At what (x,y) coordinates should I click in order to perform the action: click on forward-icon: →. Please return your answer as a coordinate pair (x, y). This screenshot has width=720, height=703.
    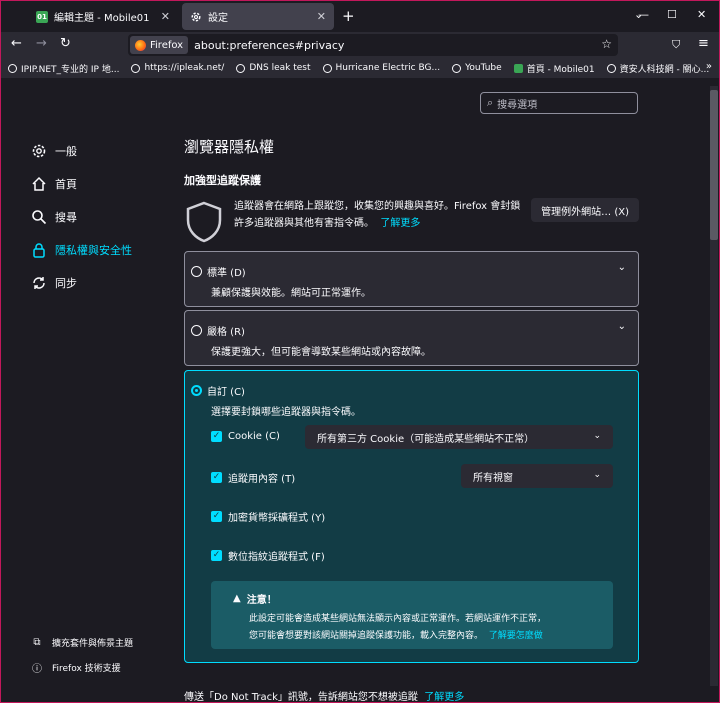
    Looking at the image, I should click on (41, 43).